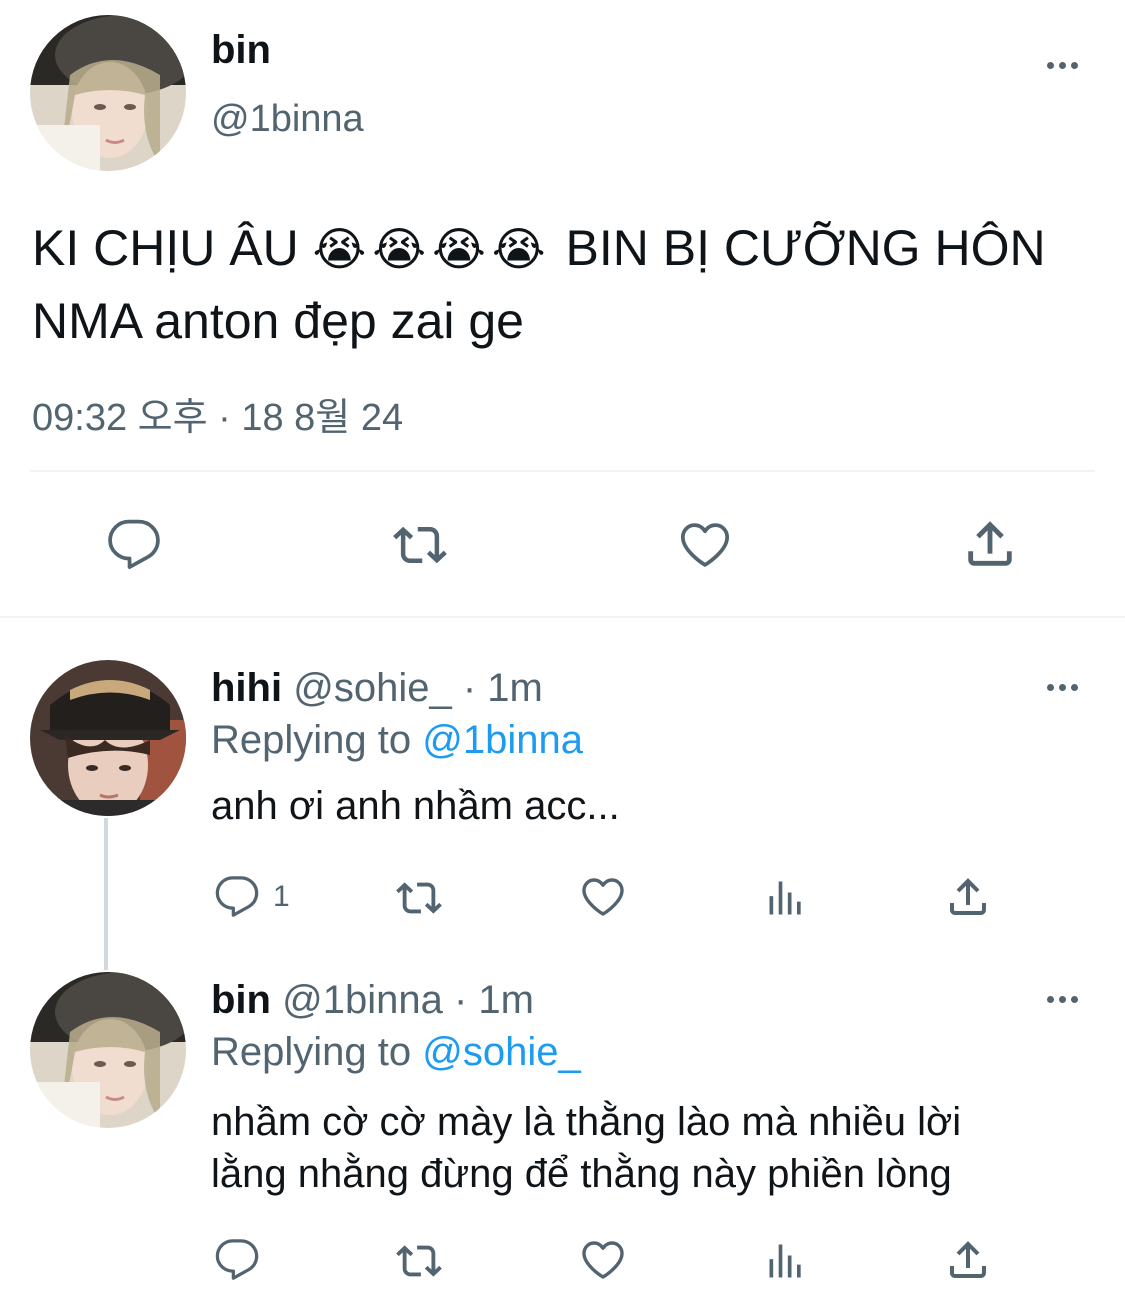 The image size is (1125, 1304). I want to click on crying-emoji: 😭😭😭😭, so click(432, 249).